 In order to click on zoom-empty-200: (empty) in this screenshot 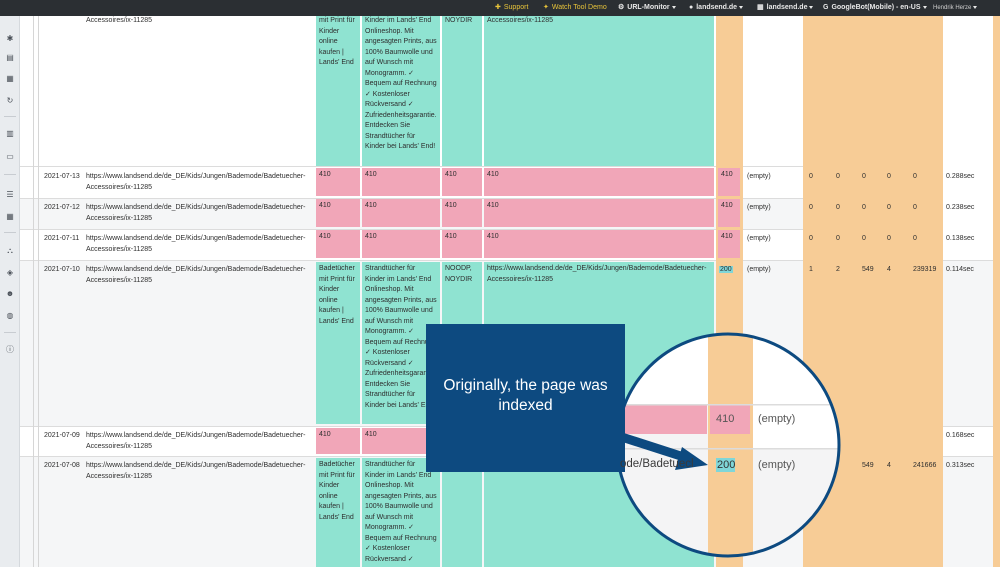, I will do `click(777, 465)`.